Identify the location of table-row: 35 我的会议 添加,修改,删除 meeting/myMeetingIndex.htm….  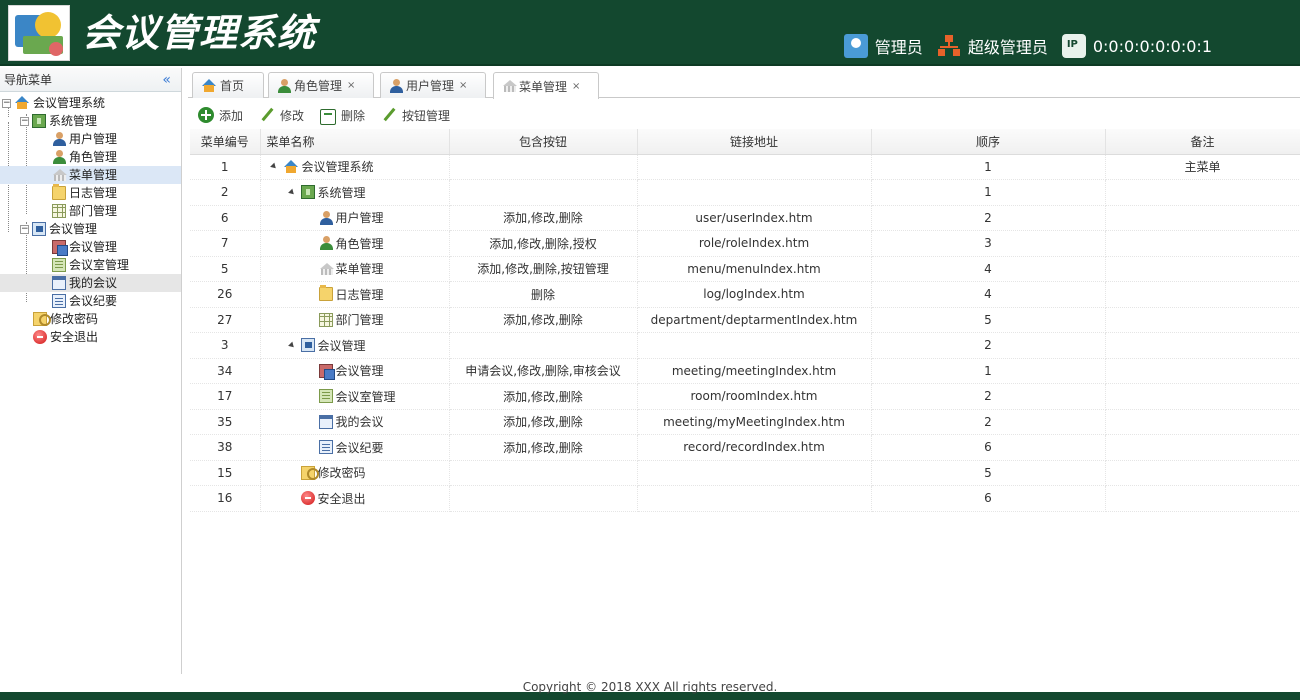
(745, 422).